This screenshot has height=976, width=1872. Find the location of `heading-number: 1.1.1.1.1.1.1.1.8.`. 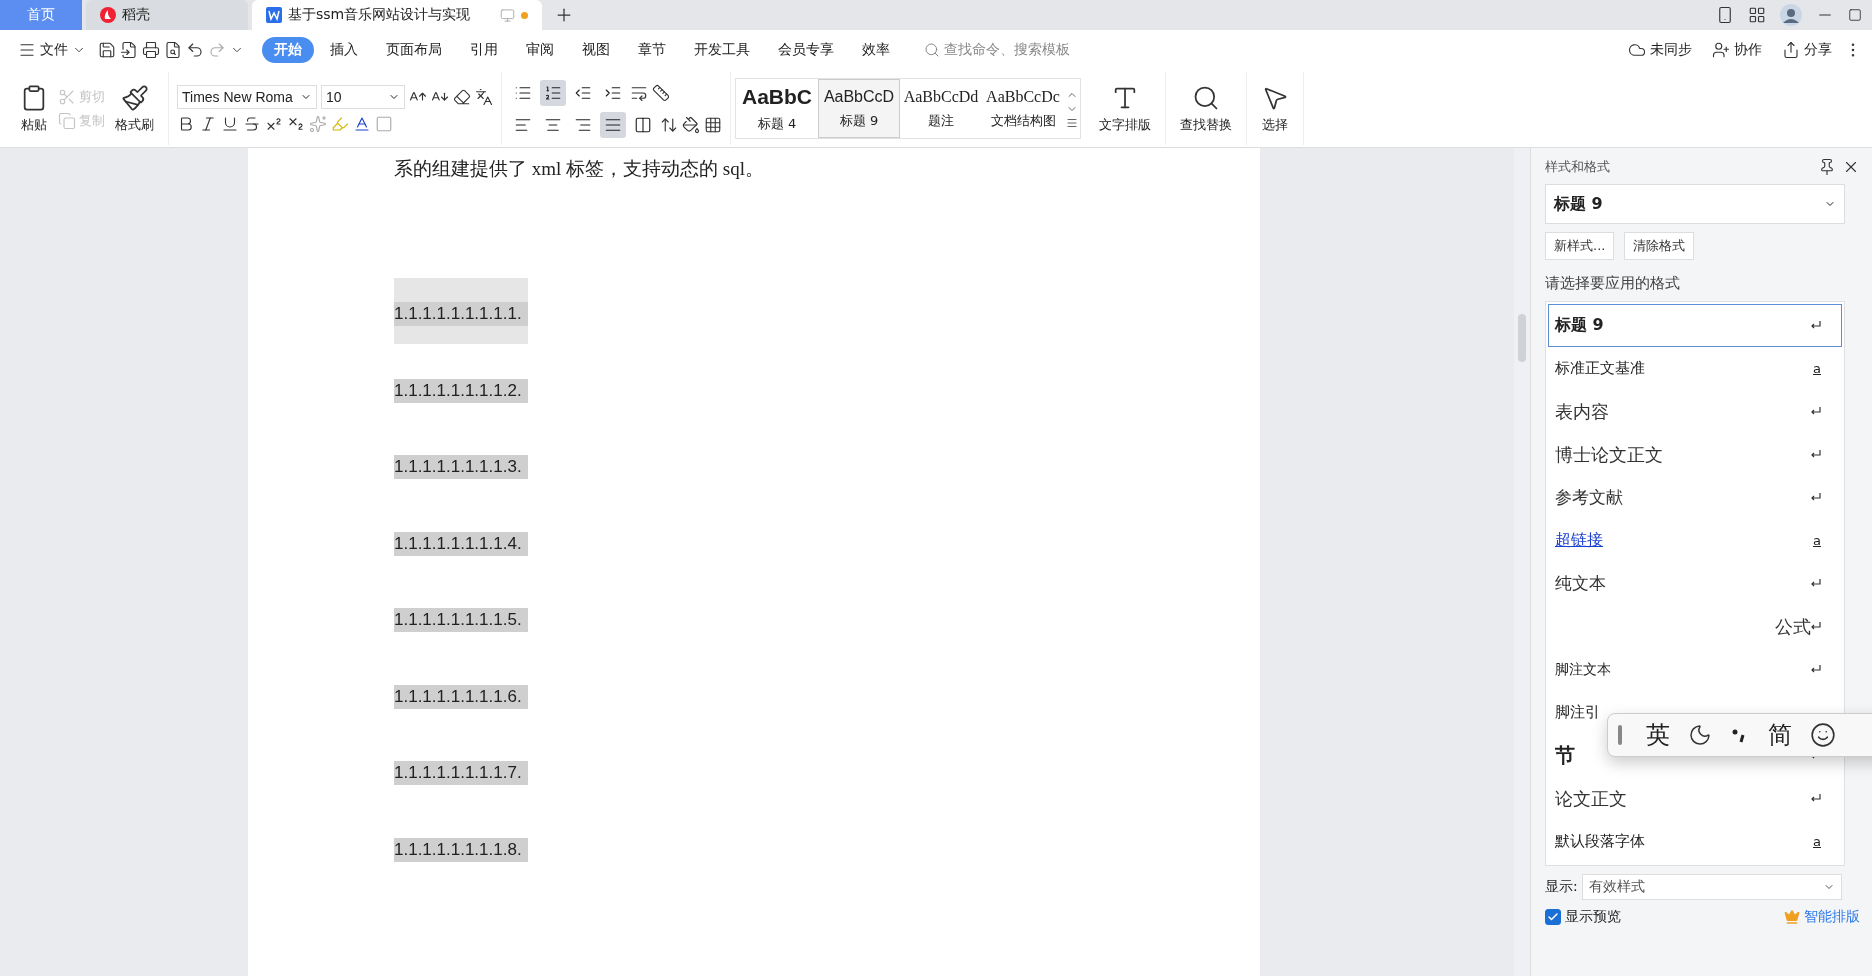

heading-number: 1.1.1.1.1.1.1.1.8. is located at coordinates (461, 849).